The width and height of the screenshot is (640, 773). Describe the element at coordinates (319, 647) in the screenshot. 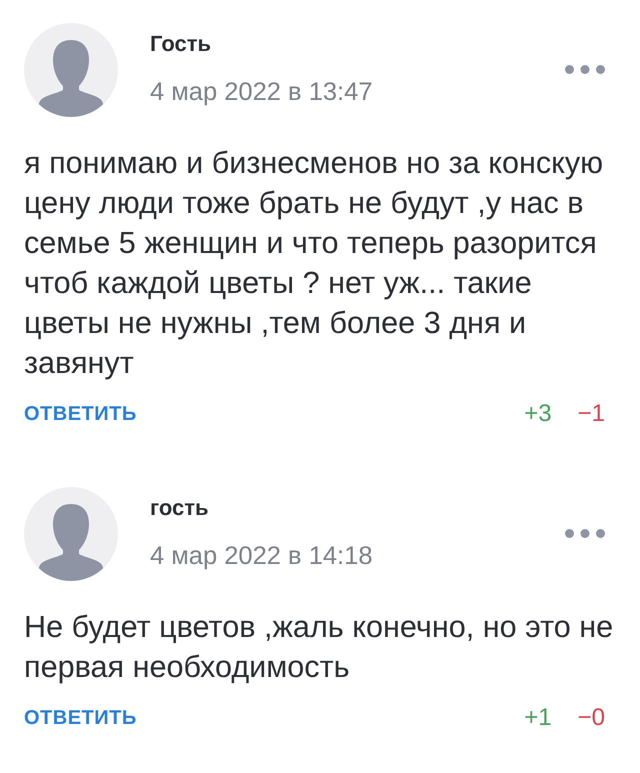

I see `comment-text: Не будет цветов ,жаль конечно, но это не первая необходимость` at that location.